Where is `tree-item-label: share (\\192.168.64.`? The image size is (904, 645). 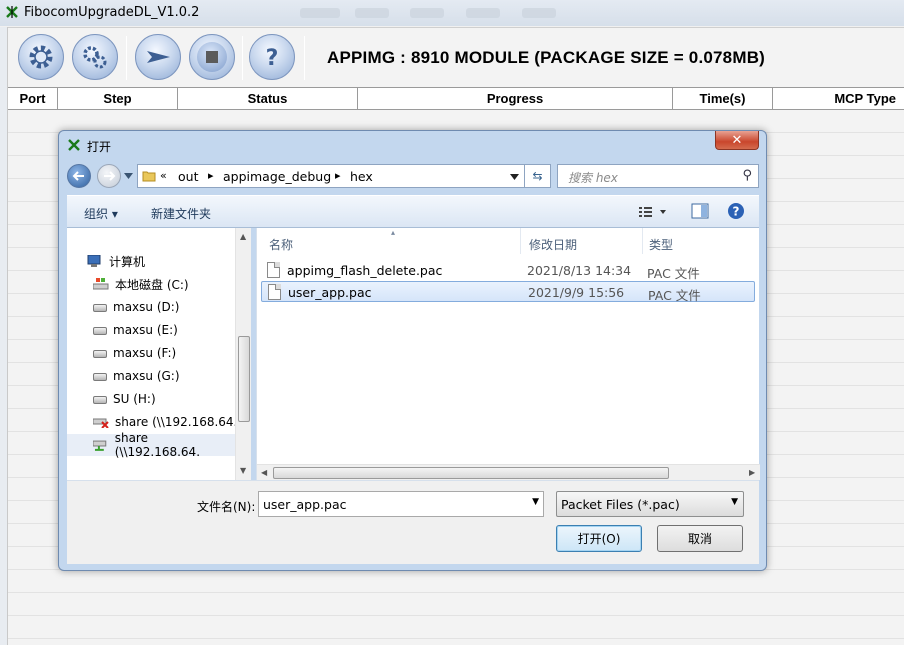
tree-item-label: share (\\192.168.64. is located at coordinates (157, 445).